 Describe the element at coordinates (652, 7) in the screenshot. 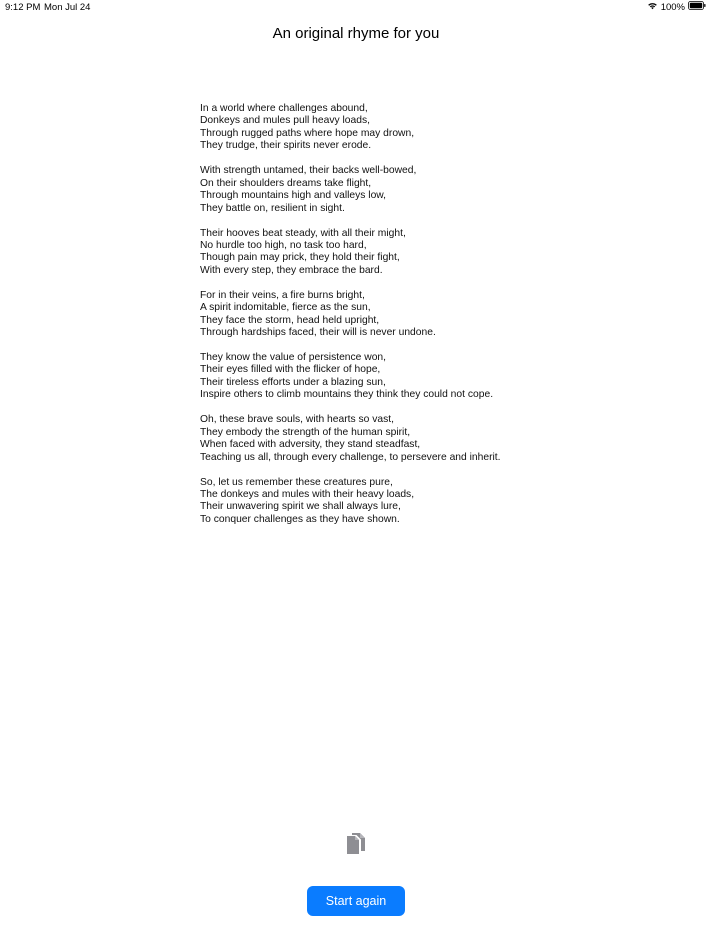

I see `wifi-icon` at that location.